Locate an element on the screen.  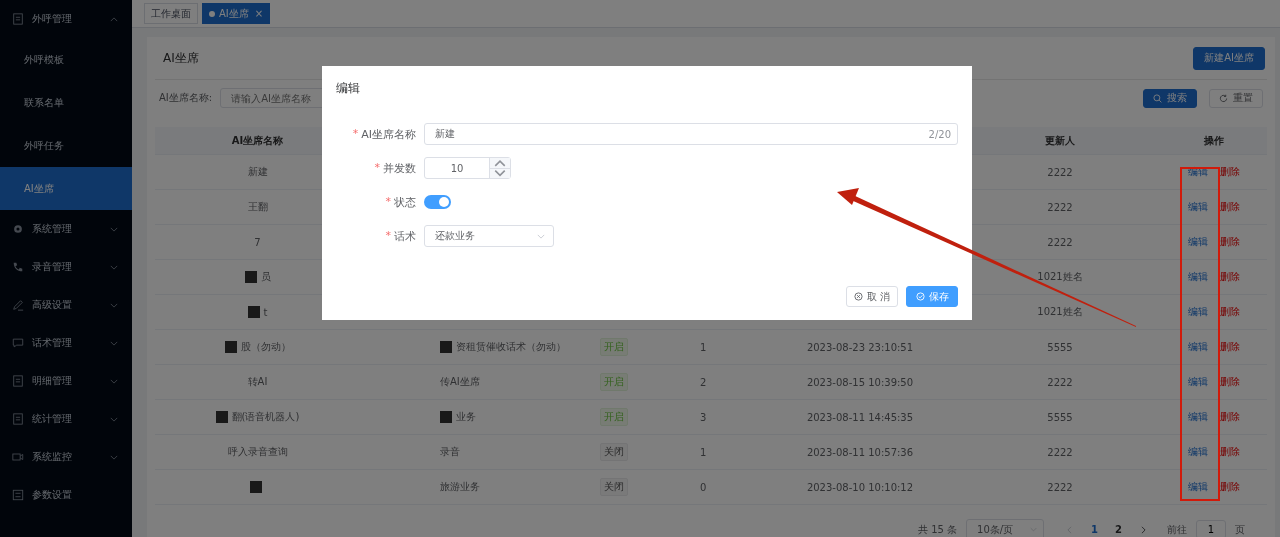
video-camera-icon is located at coordinates (18, 457).